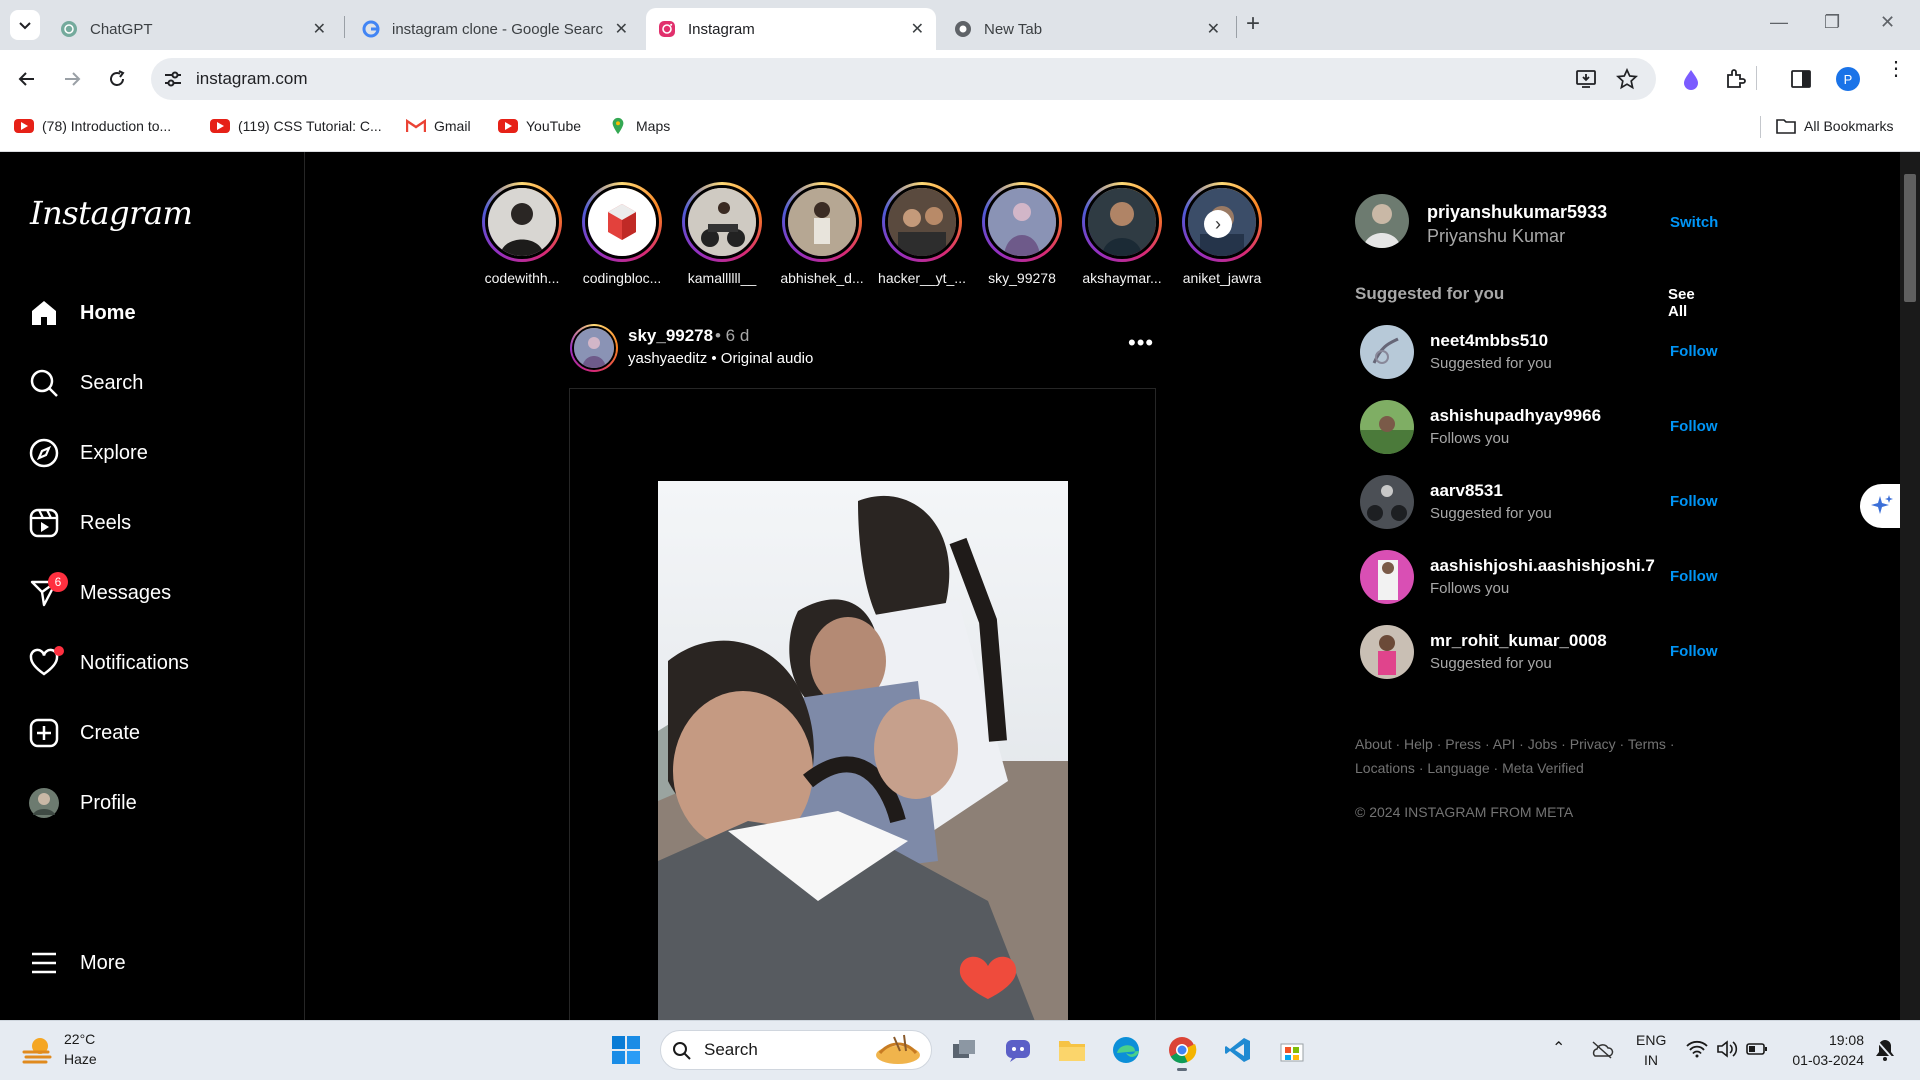  Describe the element at coordinates (117, 79) in the screenshot. I see `reload-button` at that location.